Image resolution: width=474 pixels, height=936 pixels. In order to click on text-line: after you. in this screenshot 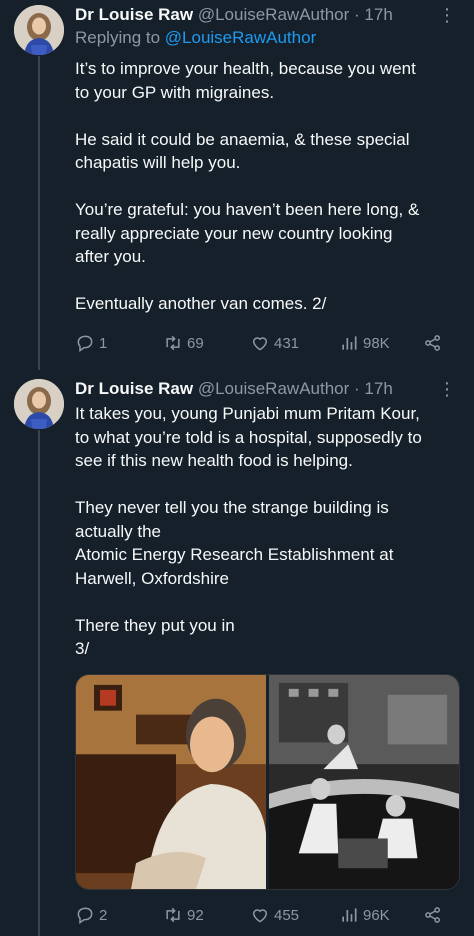, I will do `click(110, 256)`.